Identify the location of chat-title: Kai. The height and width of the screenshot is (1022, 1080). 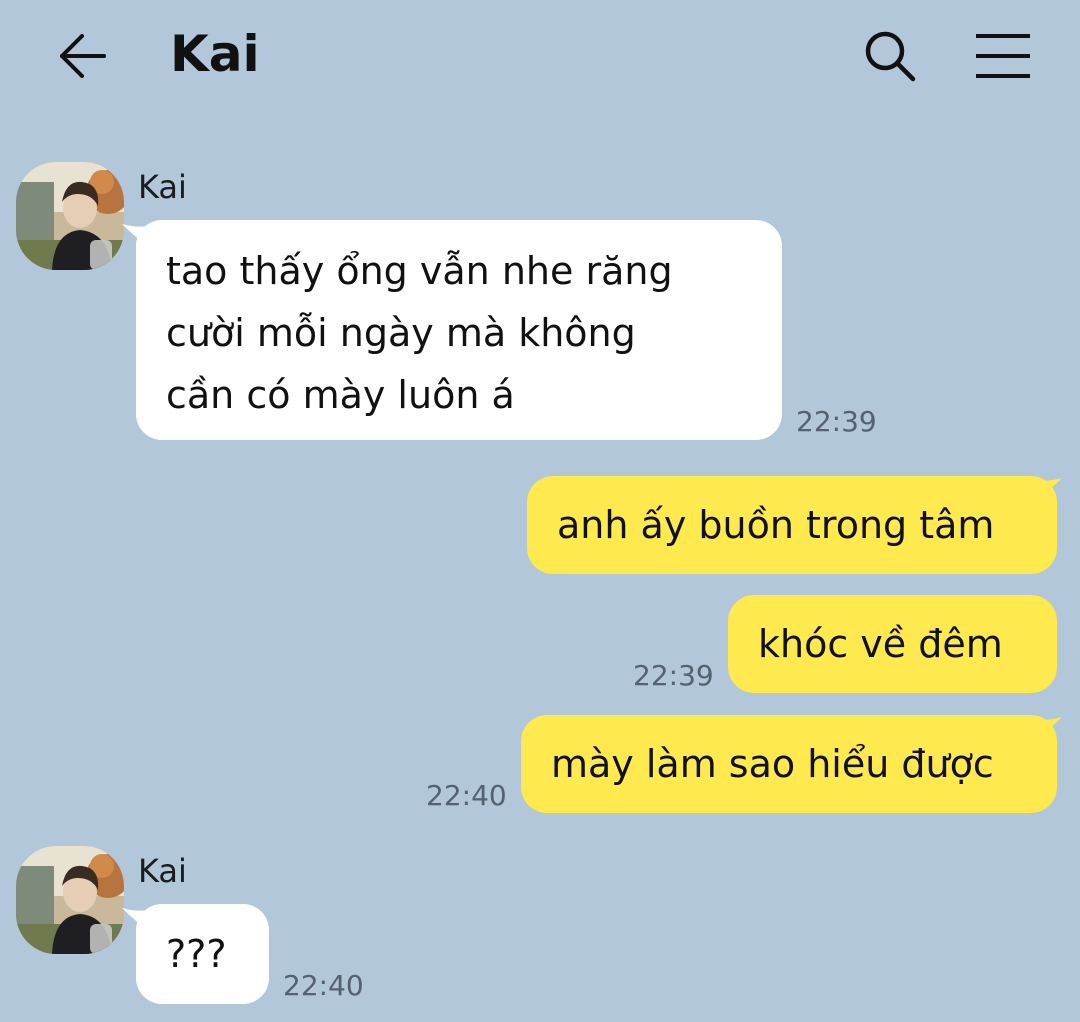
(215, 54).